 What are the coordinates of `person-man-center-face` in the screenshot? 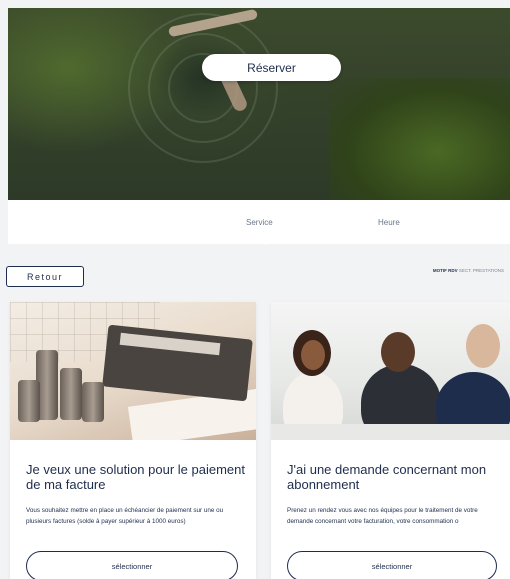 It's located at (398, 352).